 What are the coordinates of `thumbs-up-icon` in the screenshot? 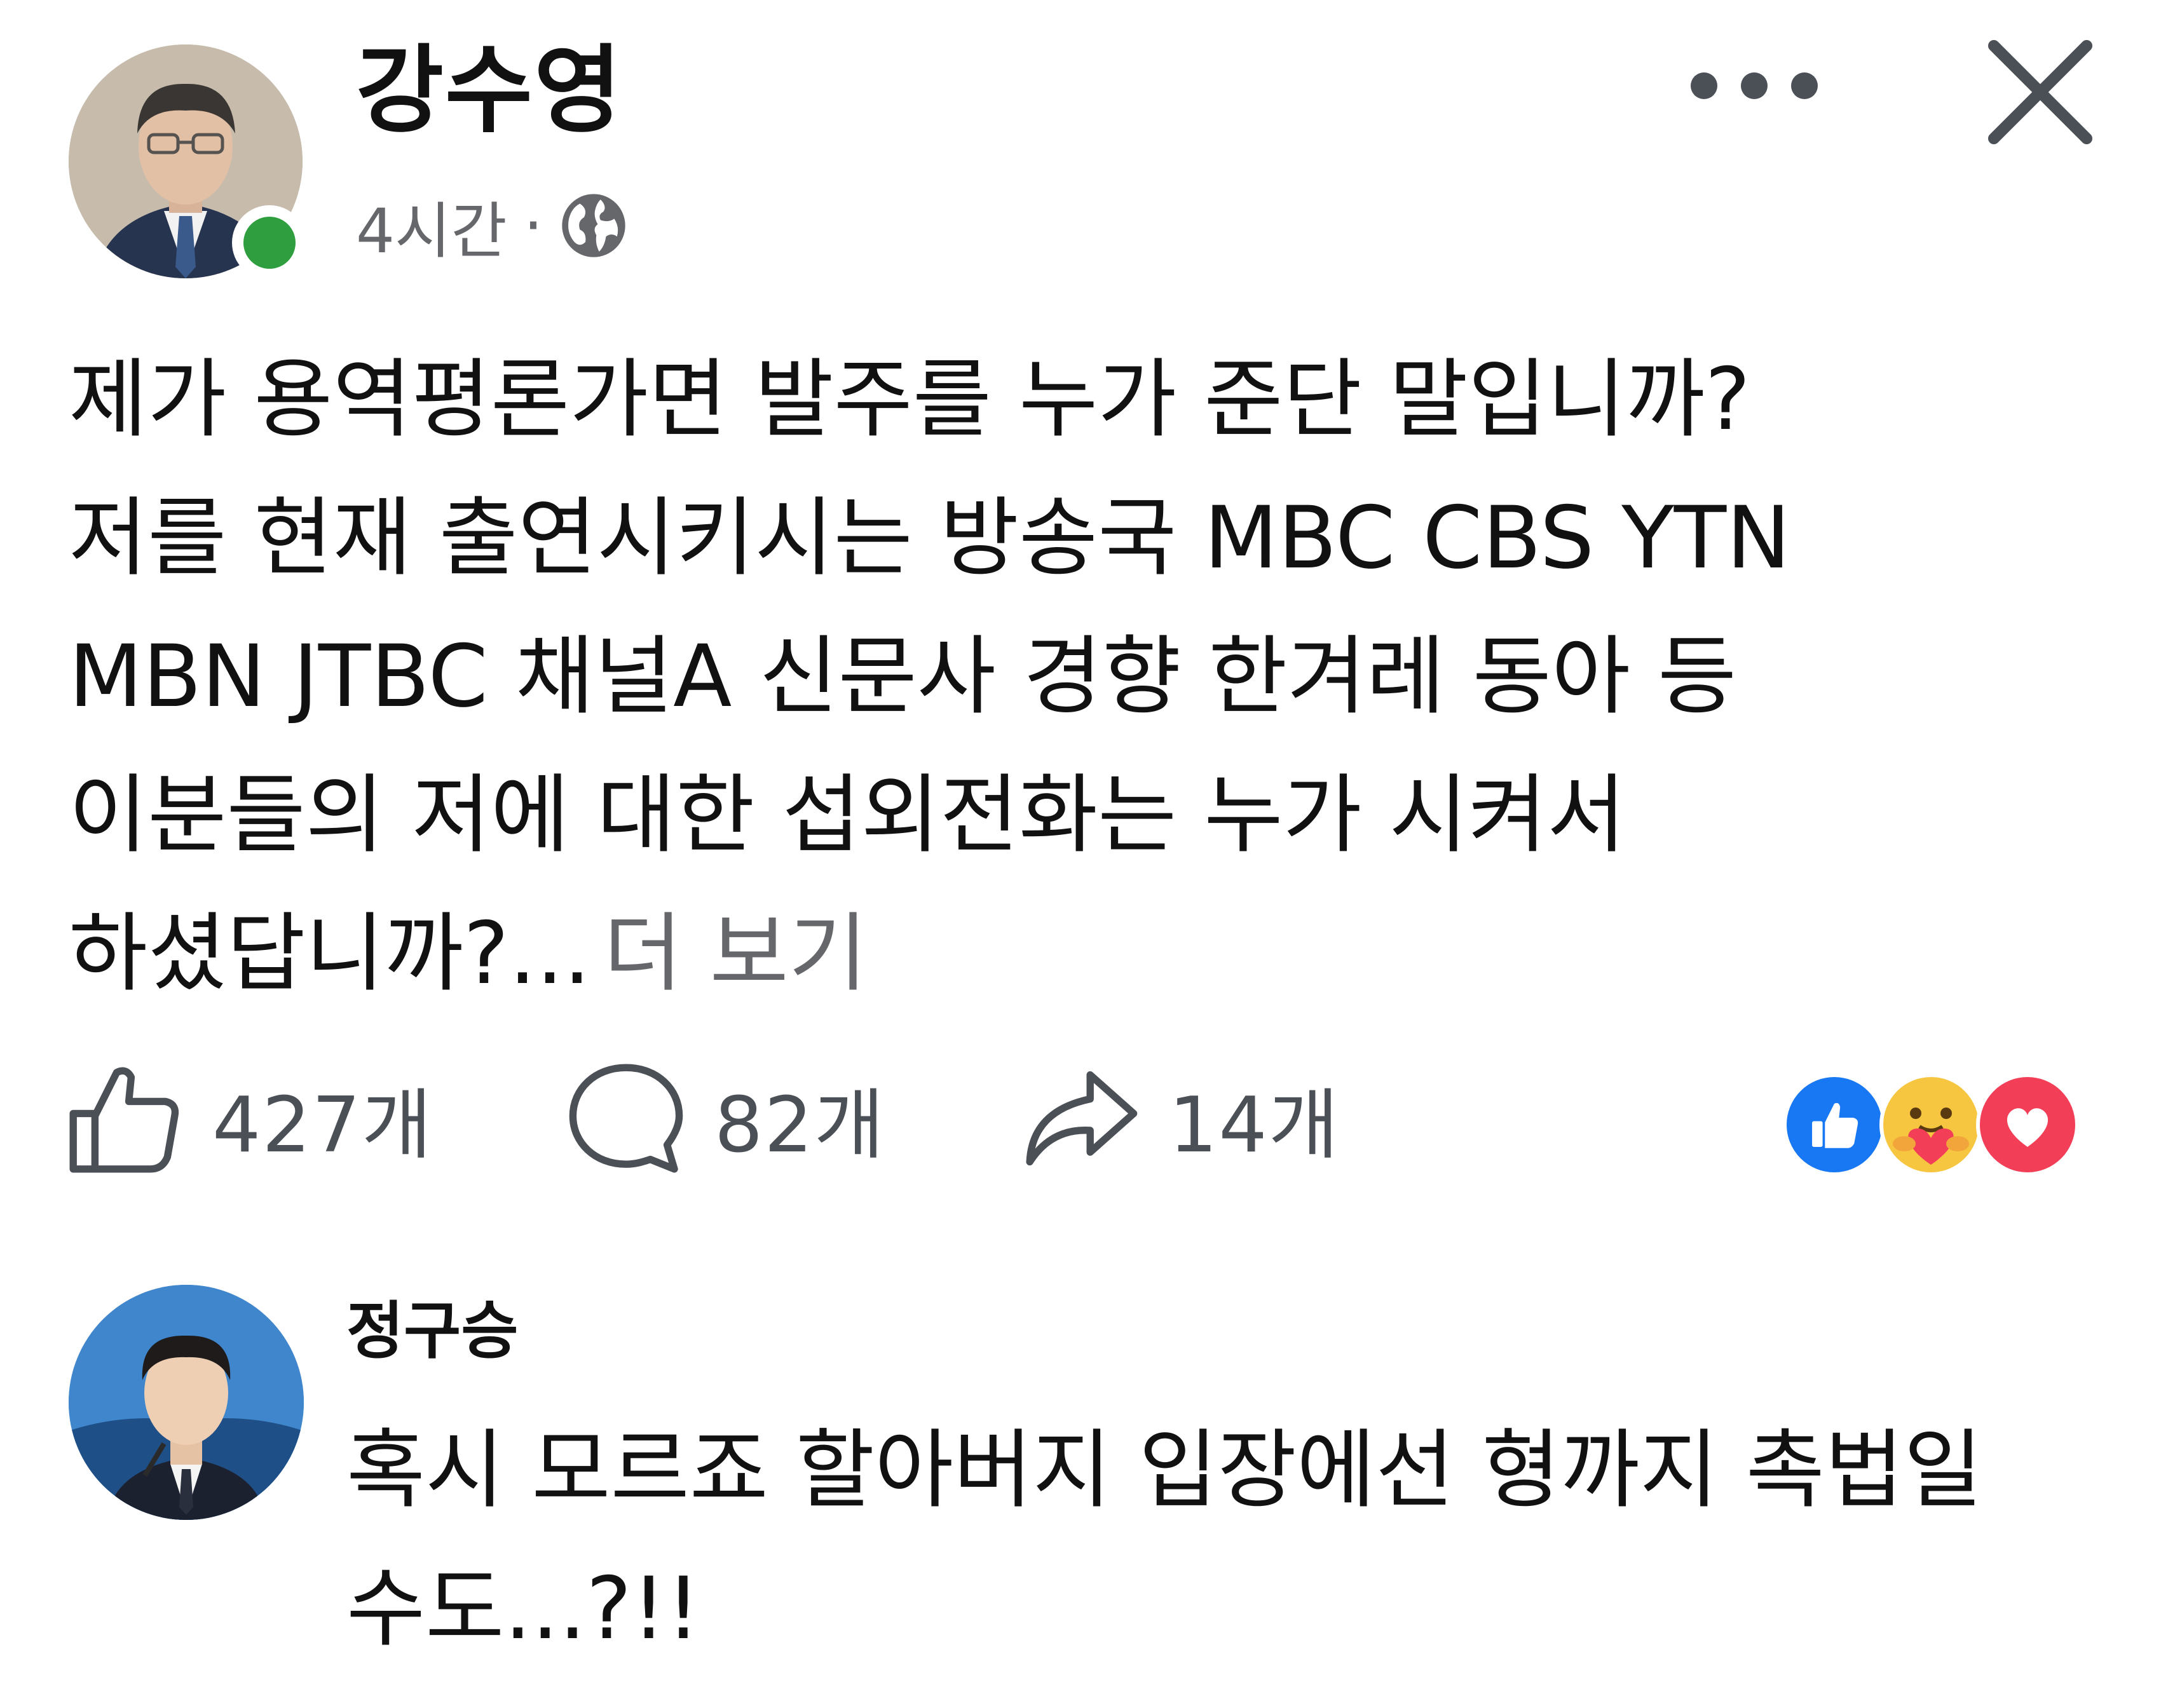 It's located at (124, 1120).